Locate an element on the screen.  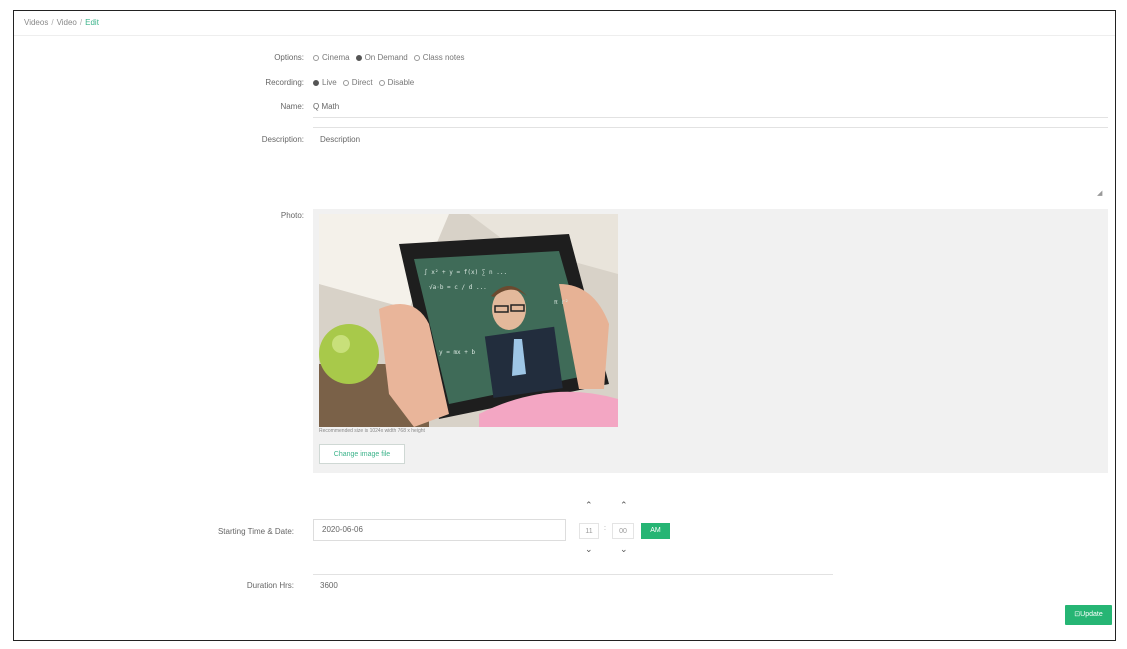
name-input-underline is located at coordinates (710, 117).